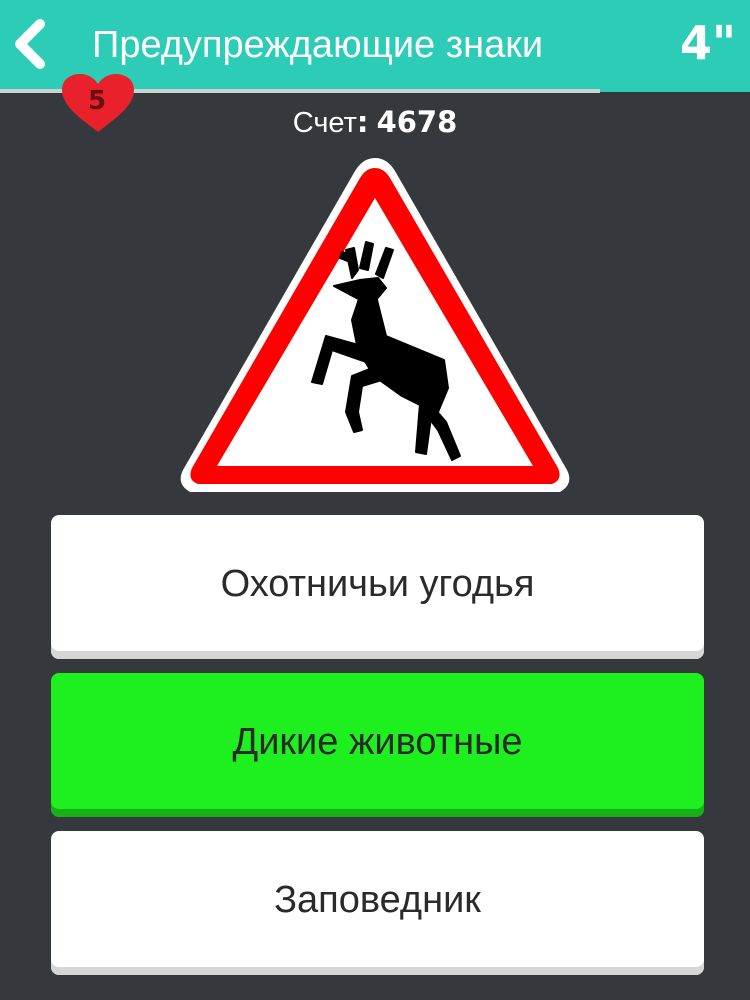 The width and height of the screenshot is (750, 1000). Describe the element at coordinates (417, 122) in the screenshot. I see `score-value: 4678` at that location.